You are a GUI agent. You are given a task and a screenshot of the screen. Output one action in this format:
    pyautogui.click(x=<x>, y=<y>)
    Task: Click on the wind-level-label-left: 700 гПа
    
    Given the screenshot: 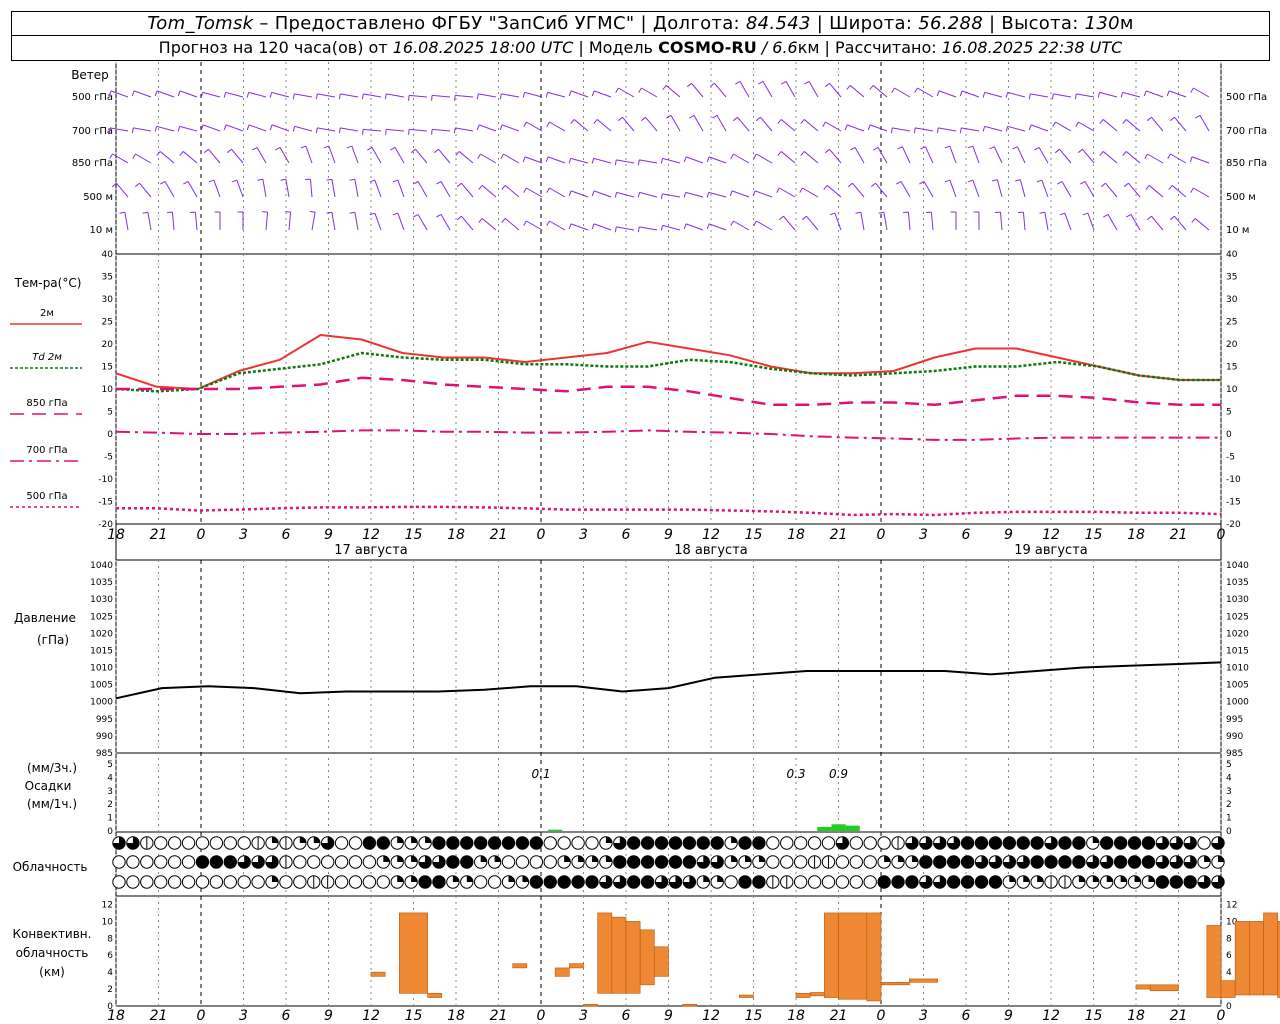 What is the action you would take?
    pyautogui.click(x=92, y=131)
    